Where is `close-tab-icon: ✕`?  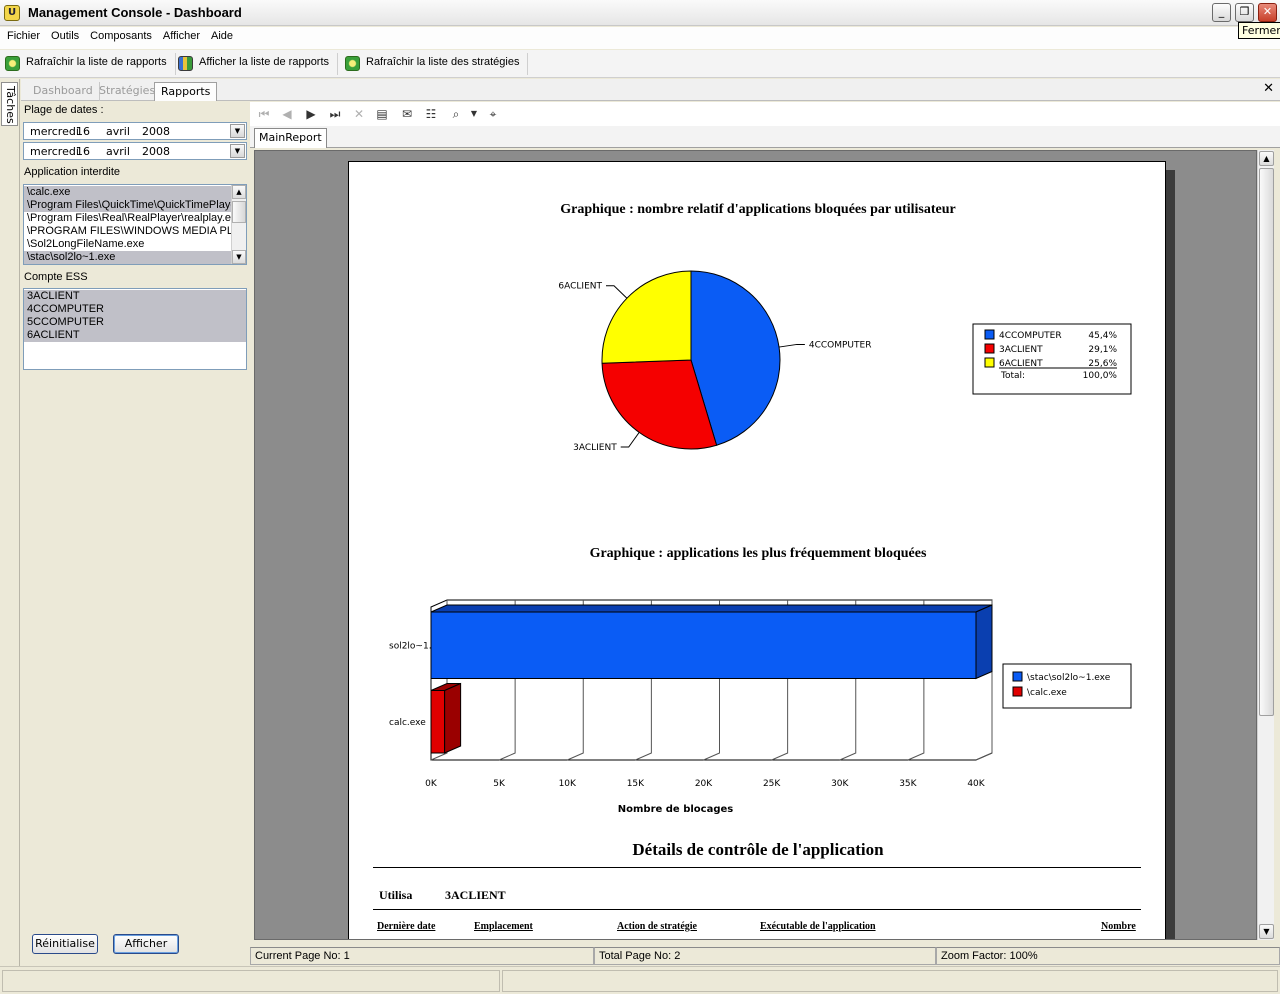 close-tab-icon: ✕ is located at coordinates (1268, 88).